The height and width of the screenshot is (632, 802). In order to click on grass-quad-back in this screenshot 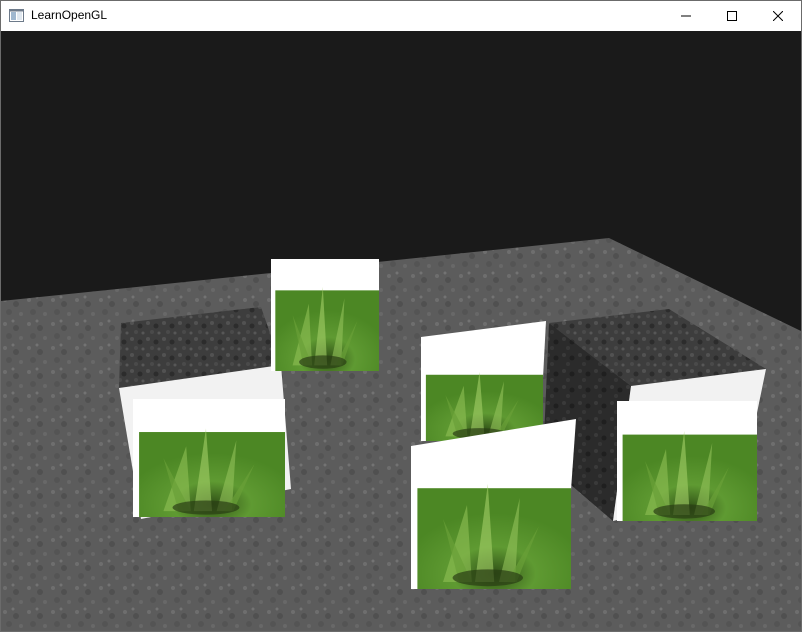, I will do `click(325, 315)`.